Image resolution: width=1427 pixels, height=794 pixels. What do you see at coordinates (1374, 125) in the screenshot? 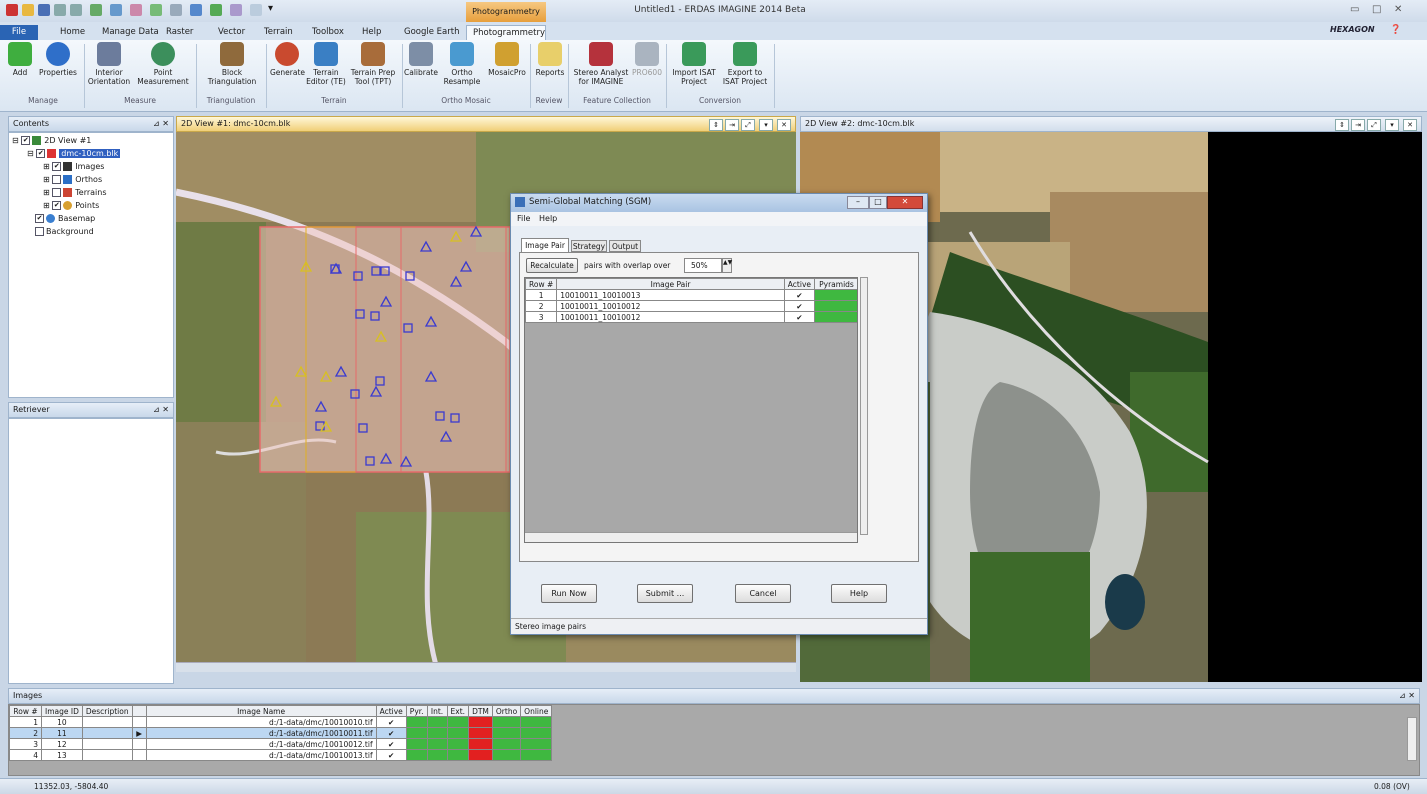
I see `view2-fit-button: ⤢` at bounding box center [1374, 125].